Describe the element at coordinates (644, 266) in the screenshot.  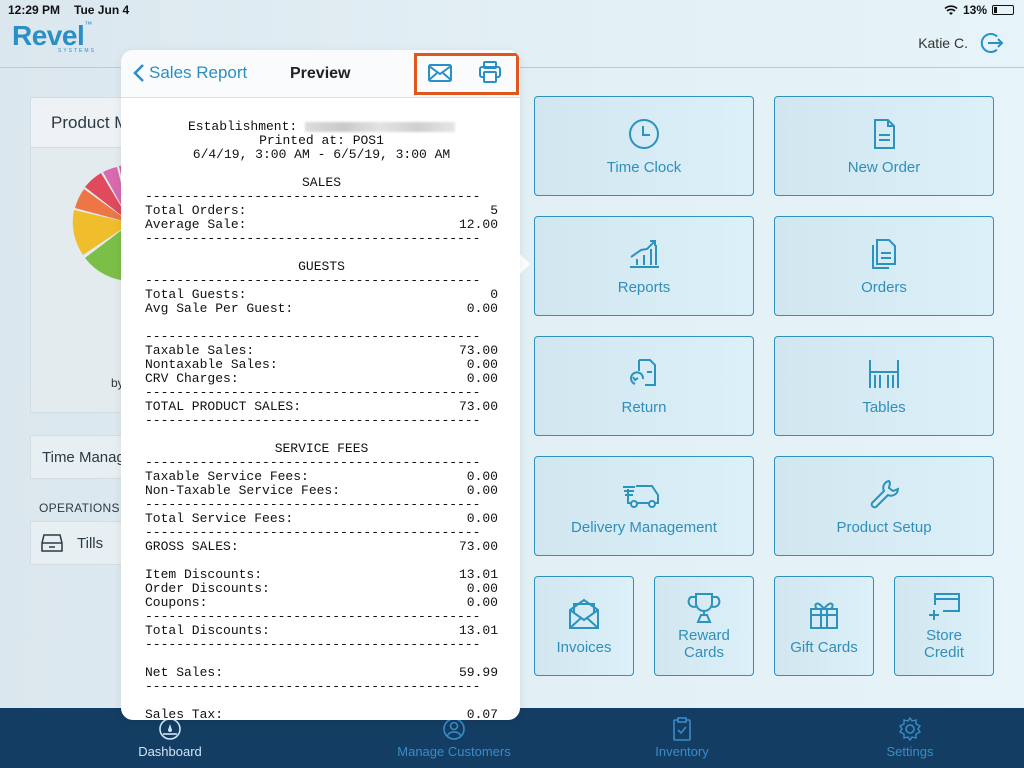
I see `reports-tile: Reports` at that location.